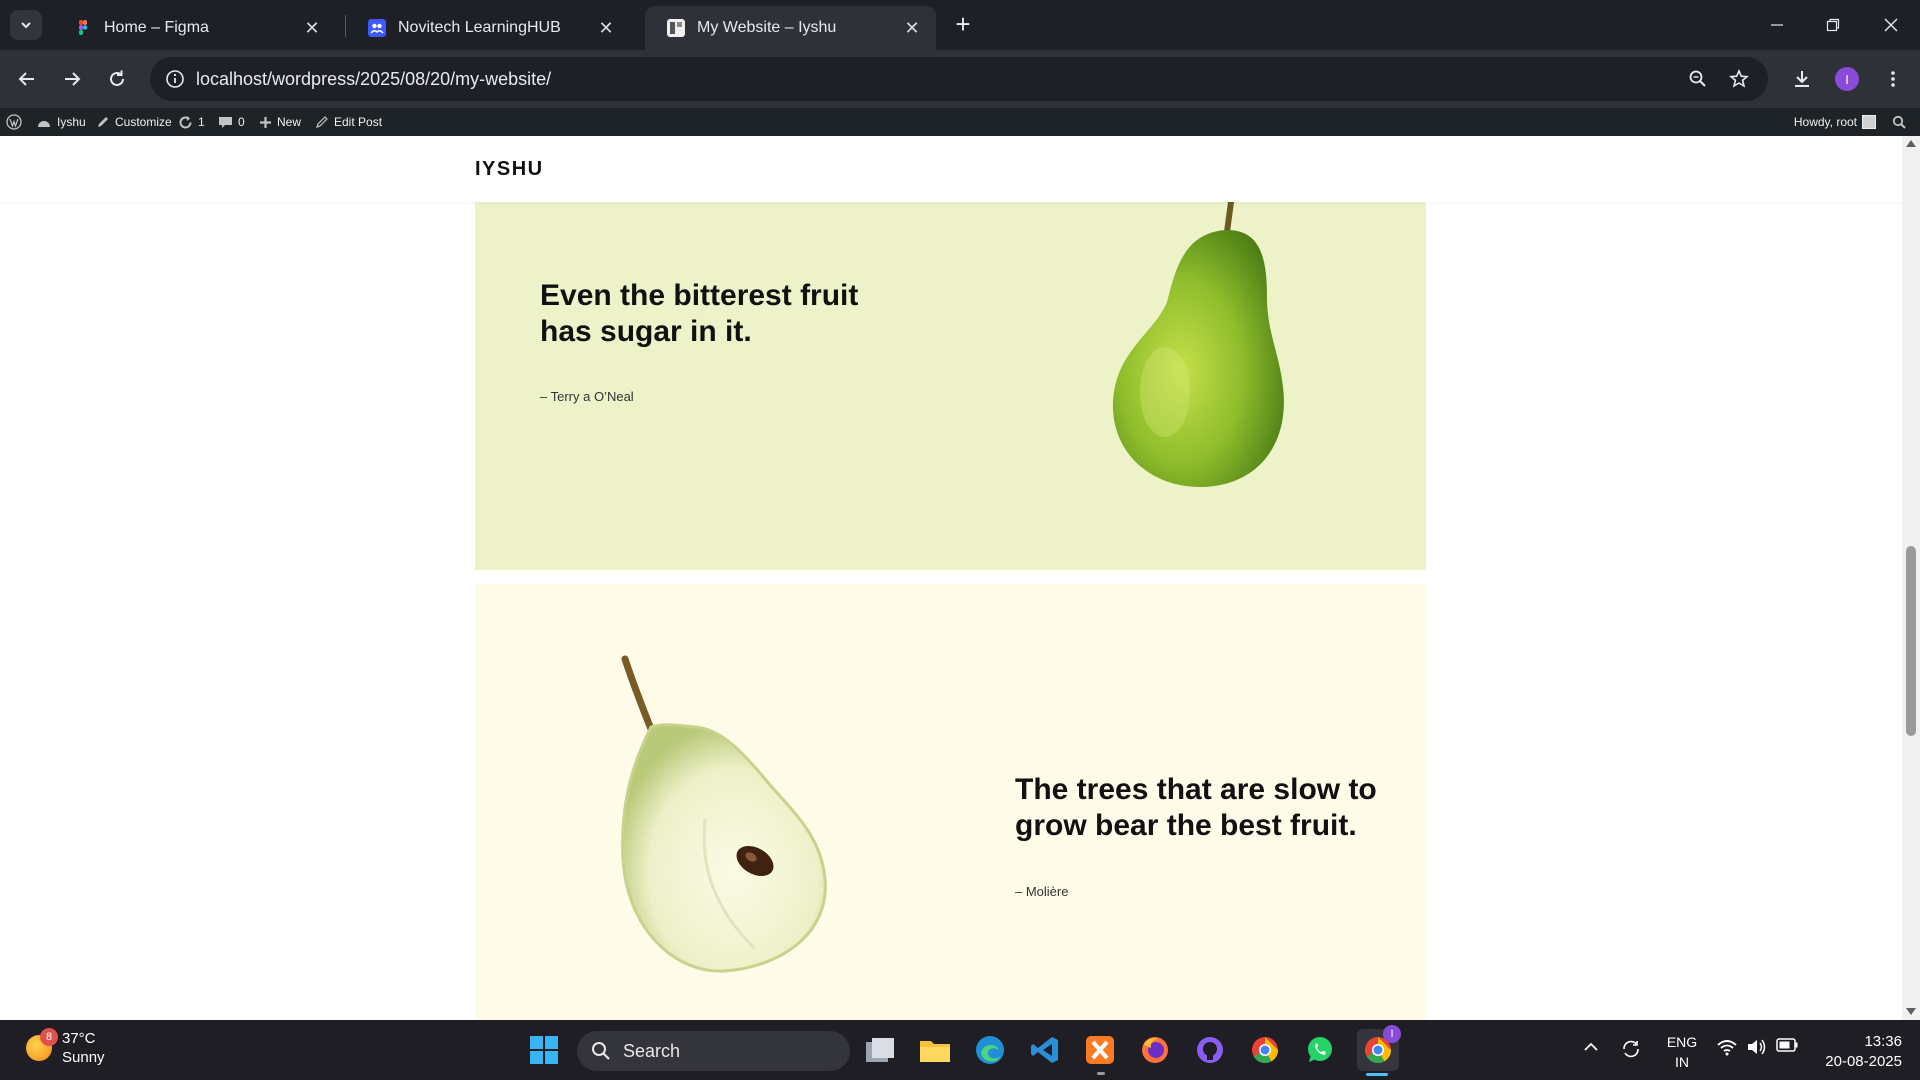 The image size is (1920, 1080). What do you see at coordinates (1682, 1052) in the screenshot?
I see `language-indicator: ENG IN` at bounding box center [1682, 1052].